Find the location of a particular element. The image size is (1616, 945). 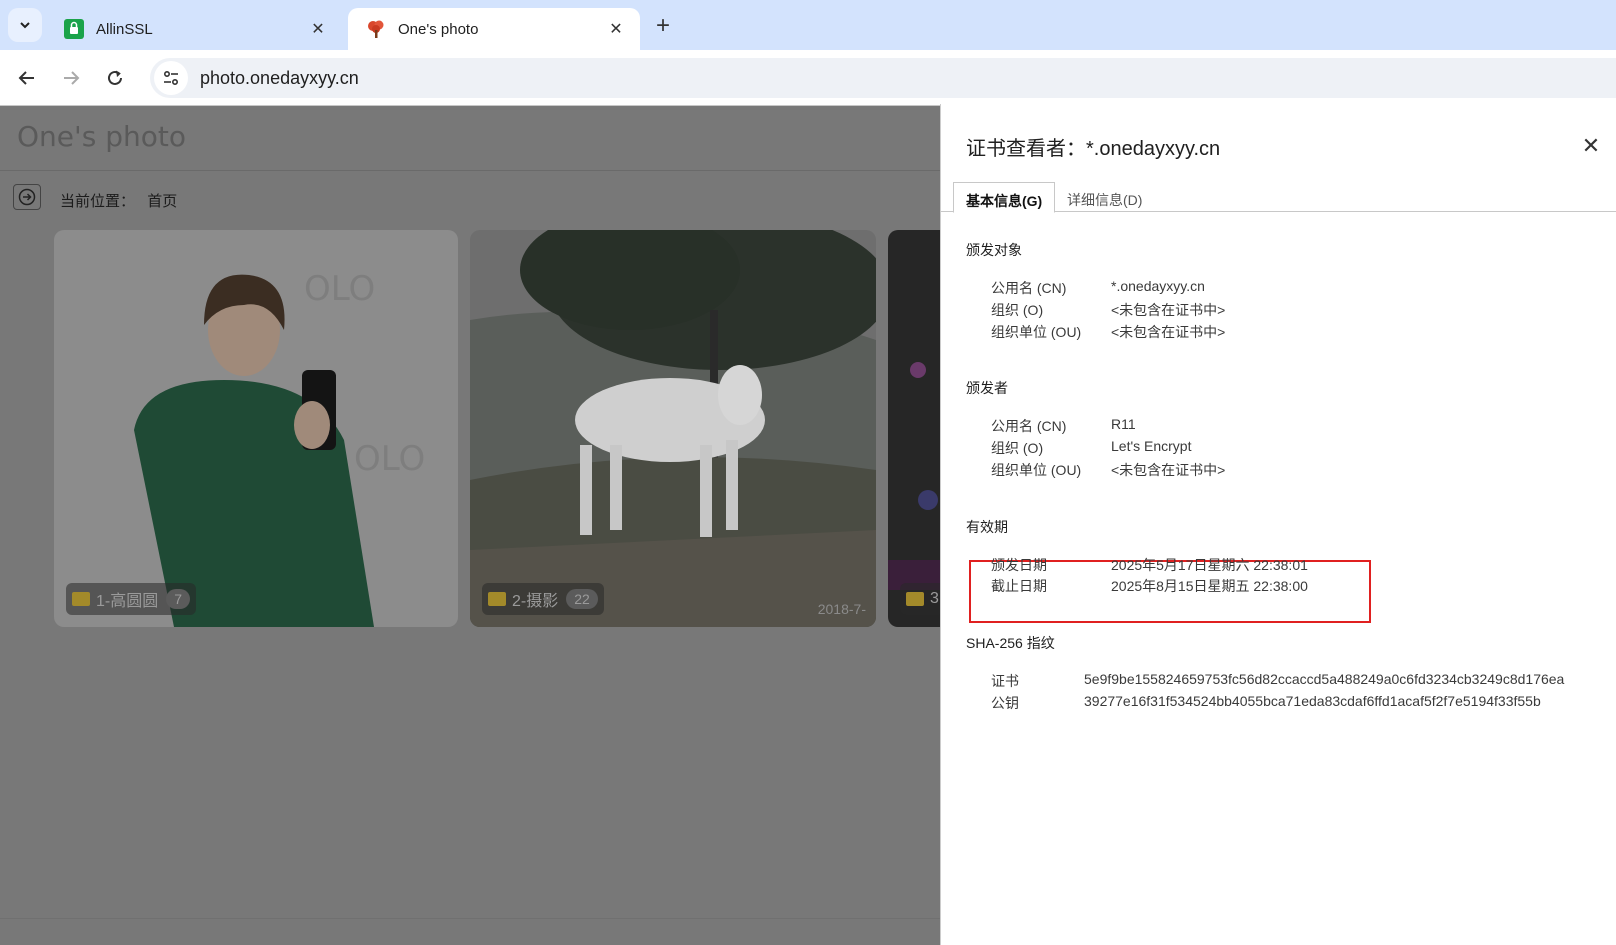

address-bar: photo.onedayxyy.cn is located at coordinates (883, 78).